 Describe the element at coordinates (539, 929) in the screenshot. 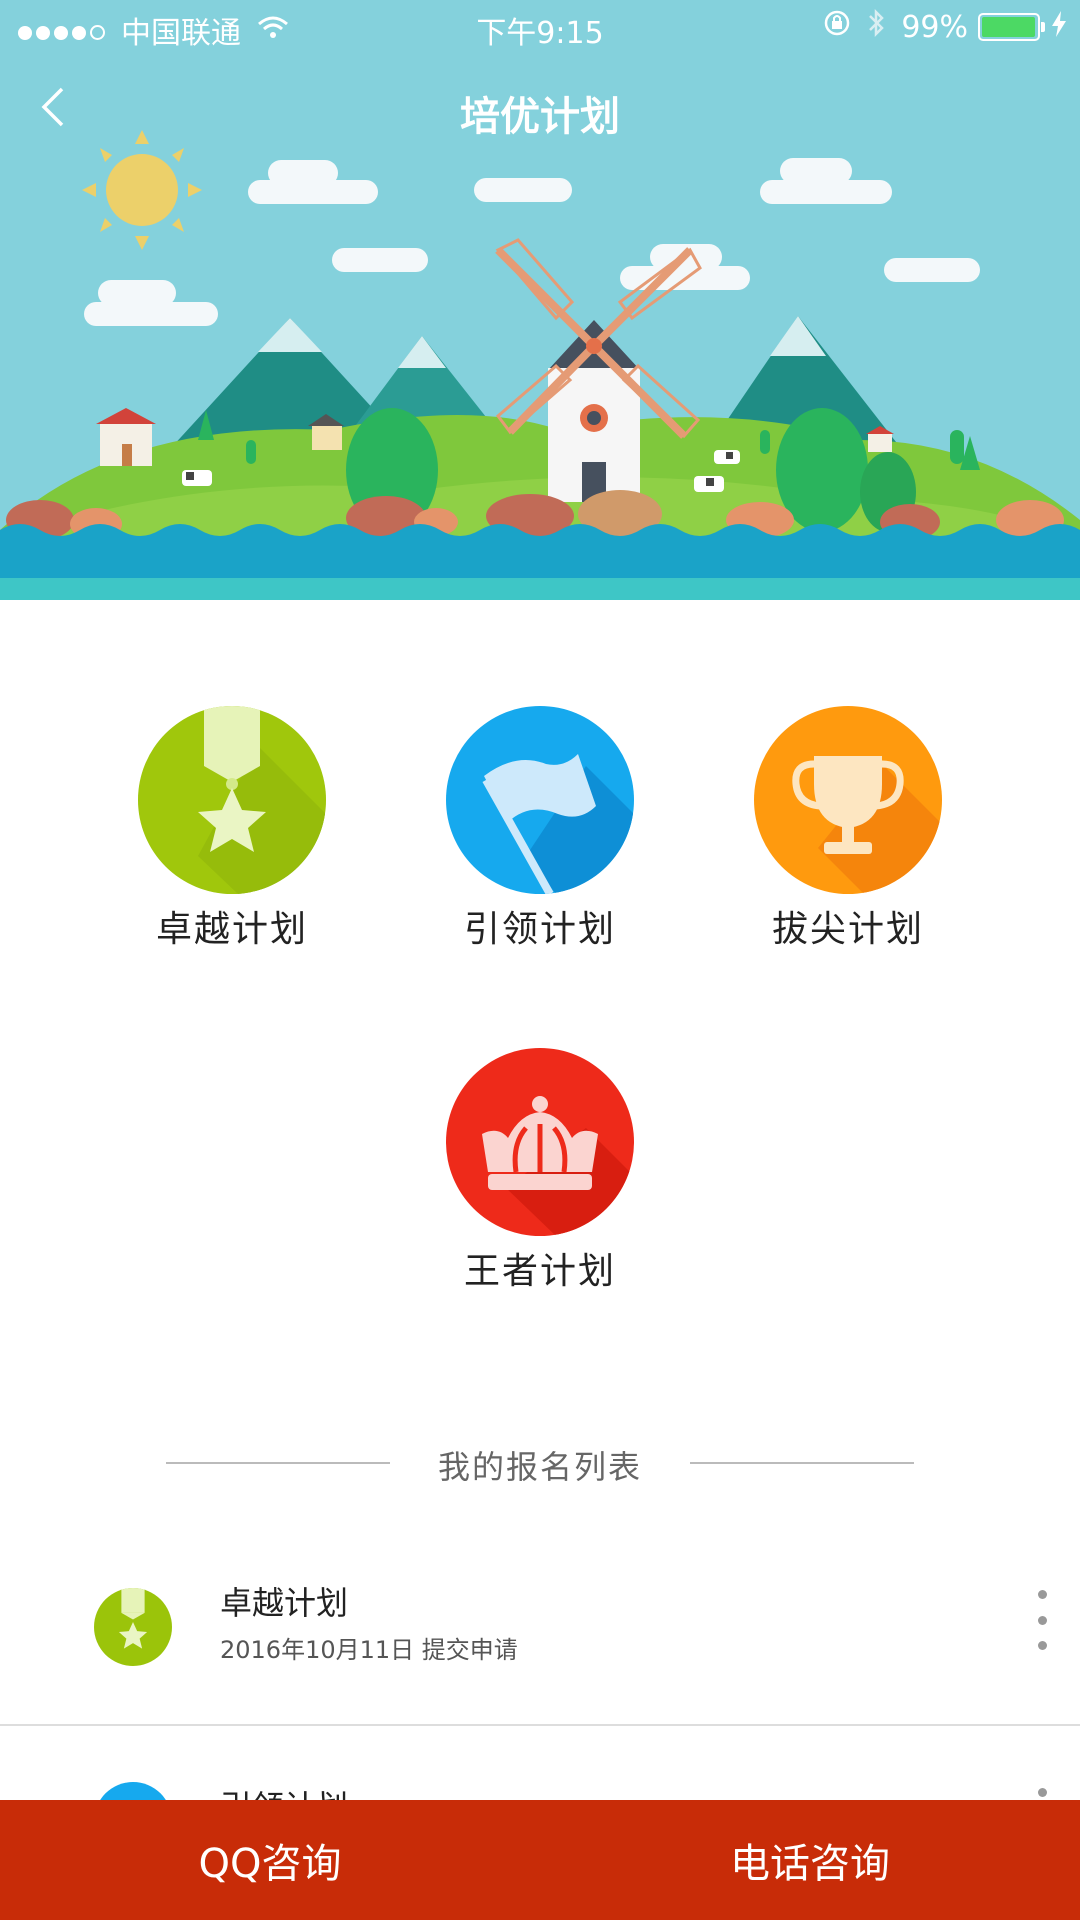

I see `plan-label: 引领计划` at that location.